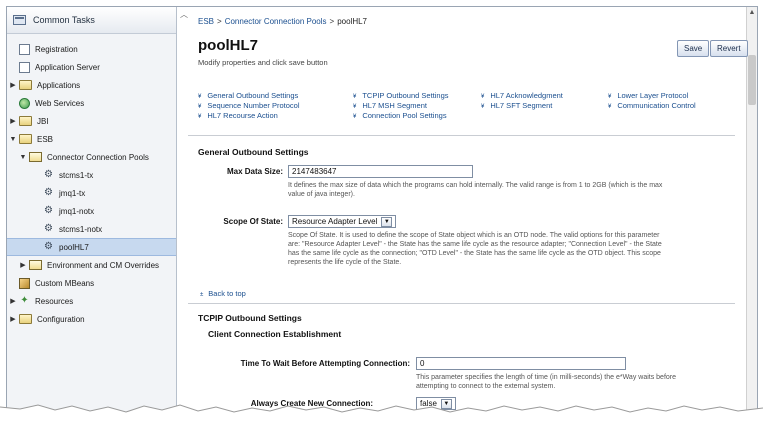 The image size is (763, 423). I want to click on mbeans-icon, so click(24, 283).